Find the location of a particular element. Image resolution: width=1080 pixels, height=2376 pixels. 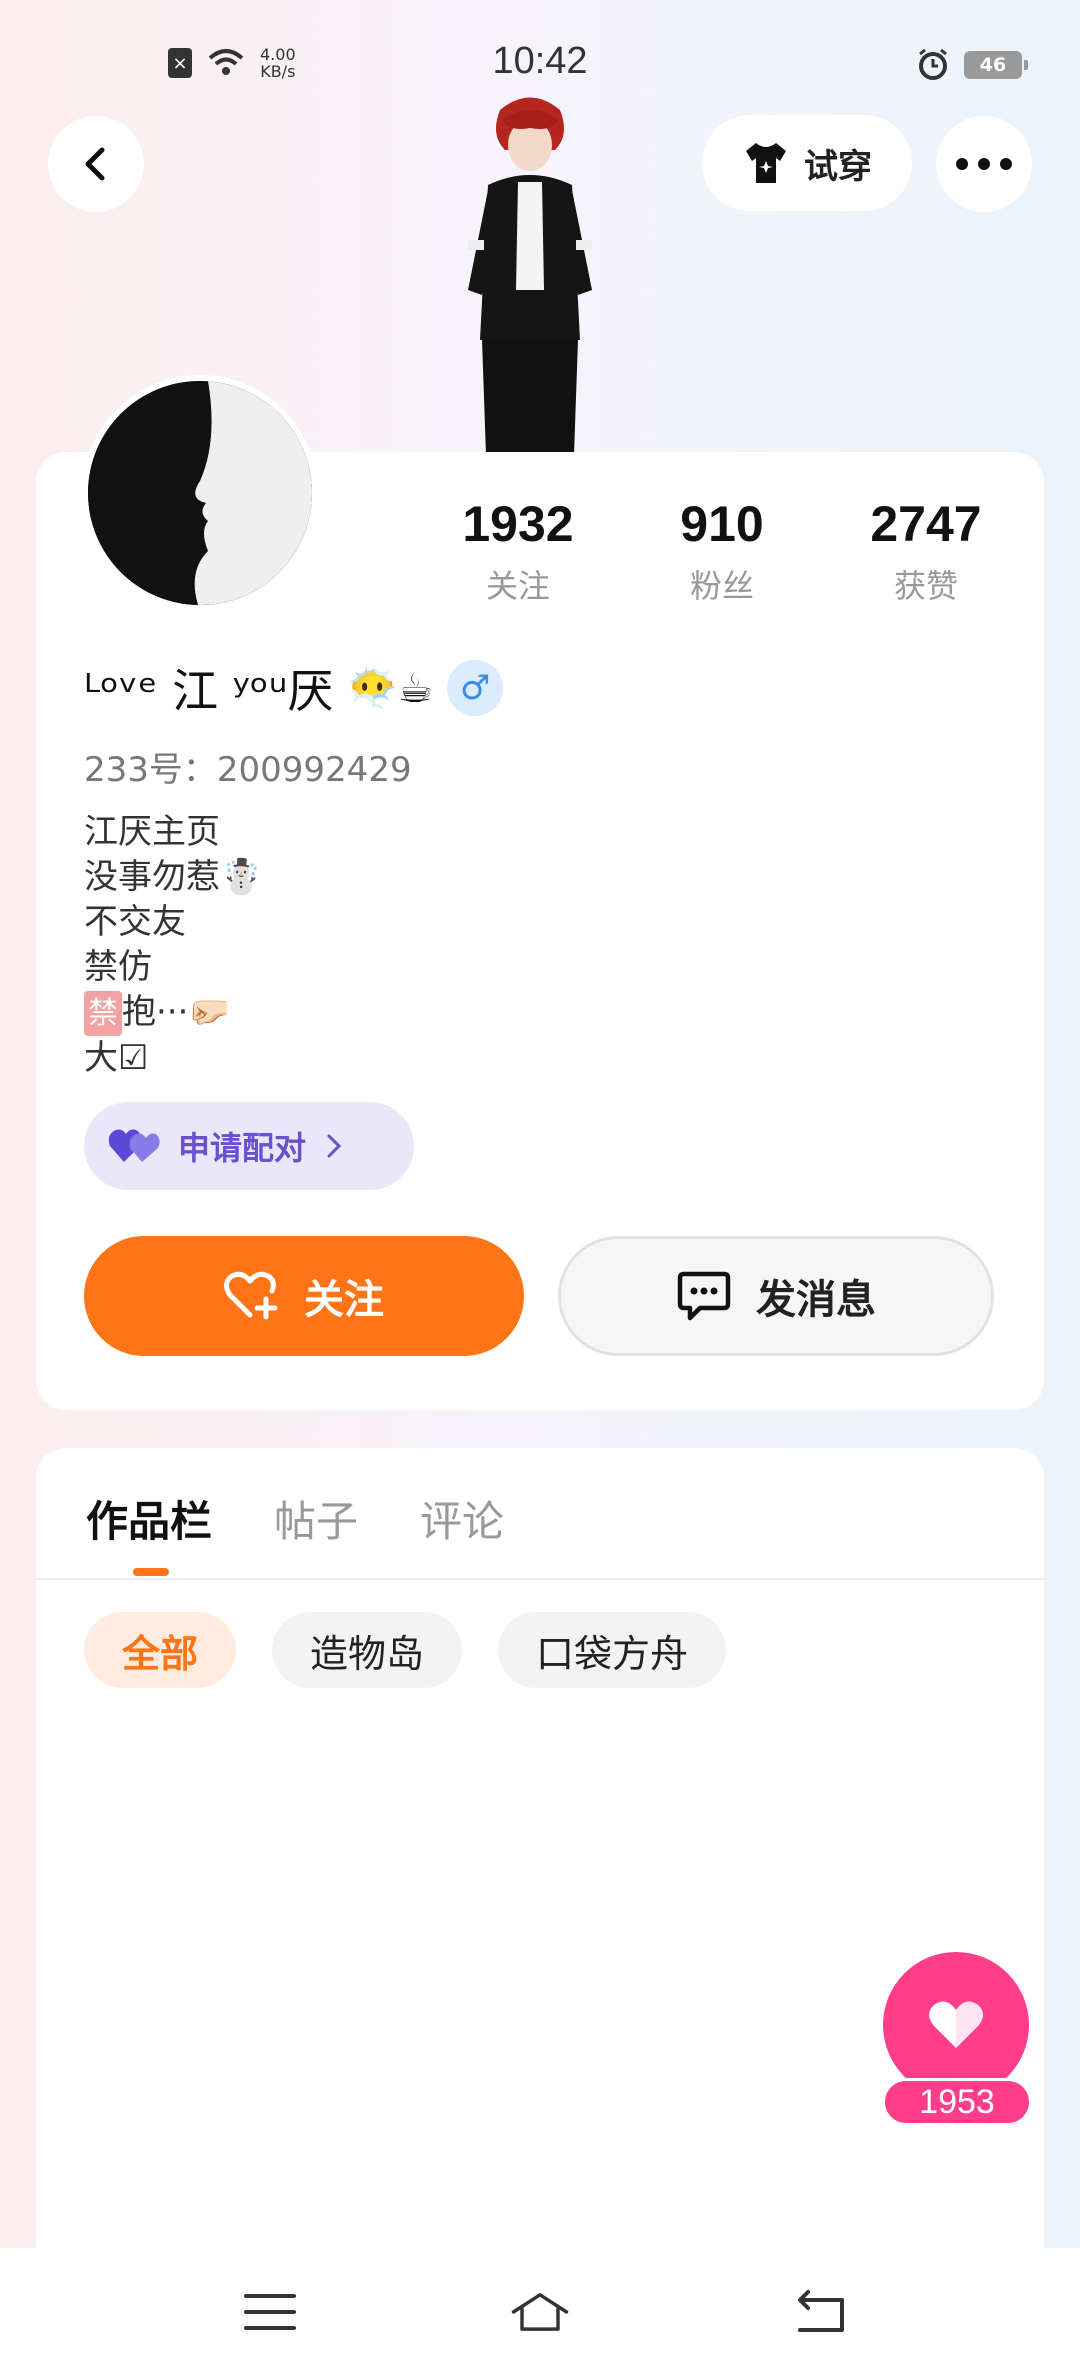

menu-icon is located at coordinates (270, 2312).